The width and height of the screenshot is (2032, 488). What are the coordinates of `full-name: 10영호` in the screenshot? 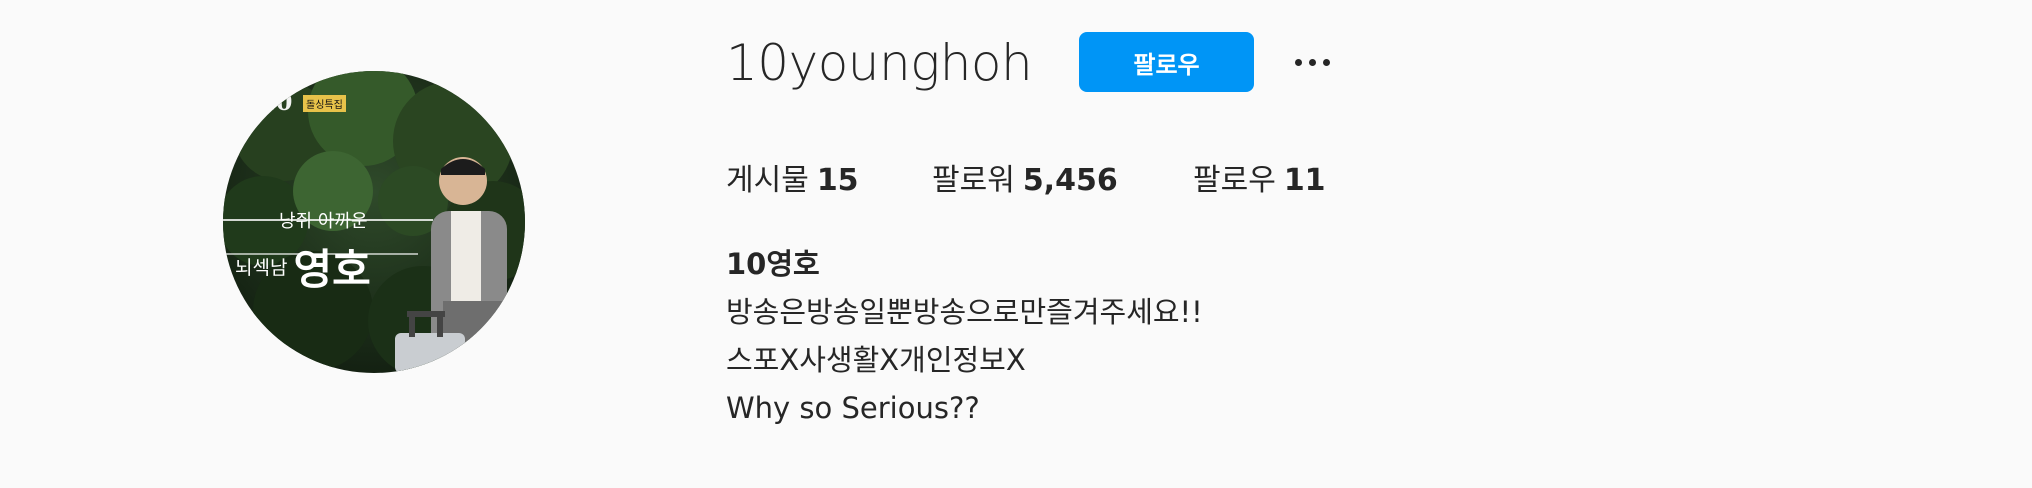 It's located at (773, 264).